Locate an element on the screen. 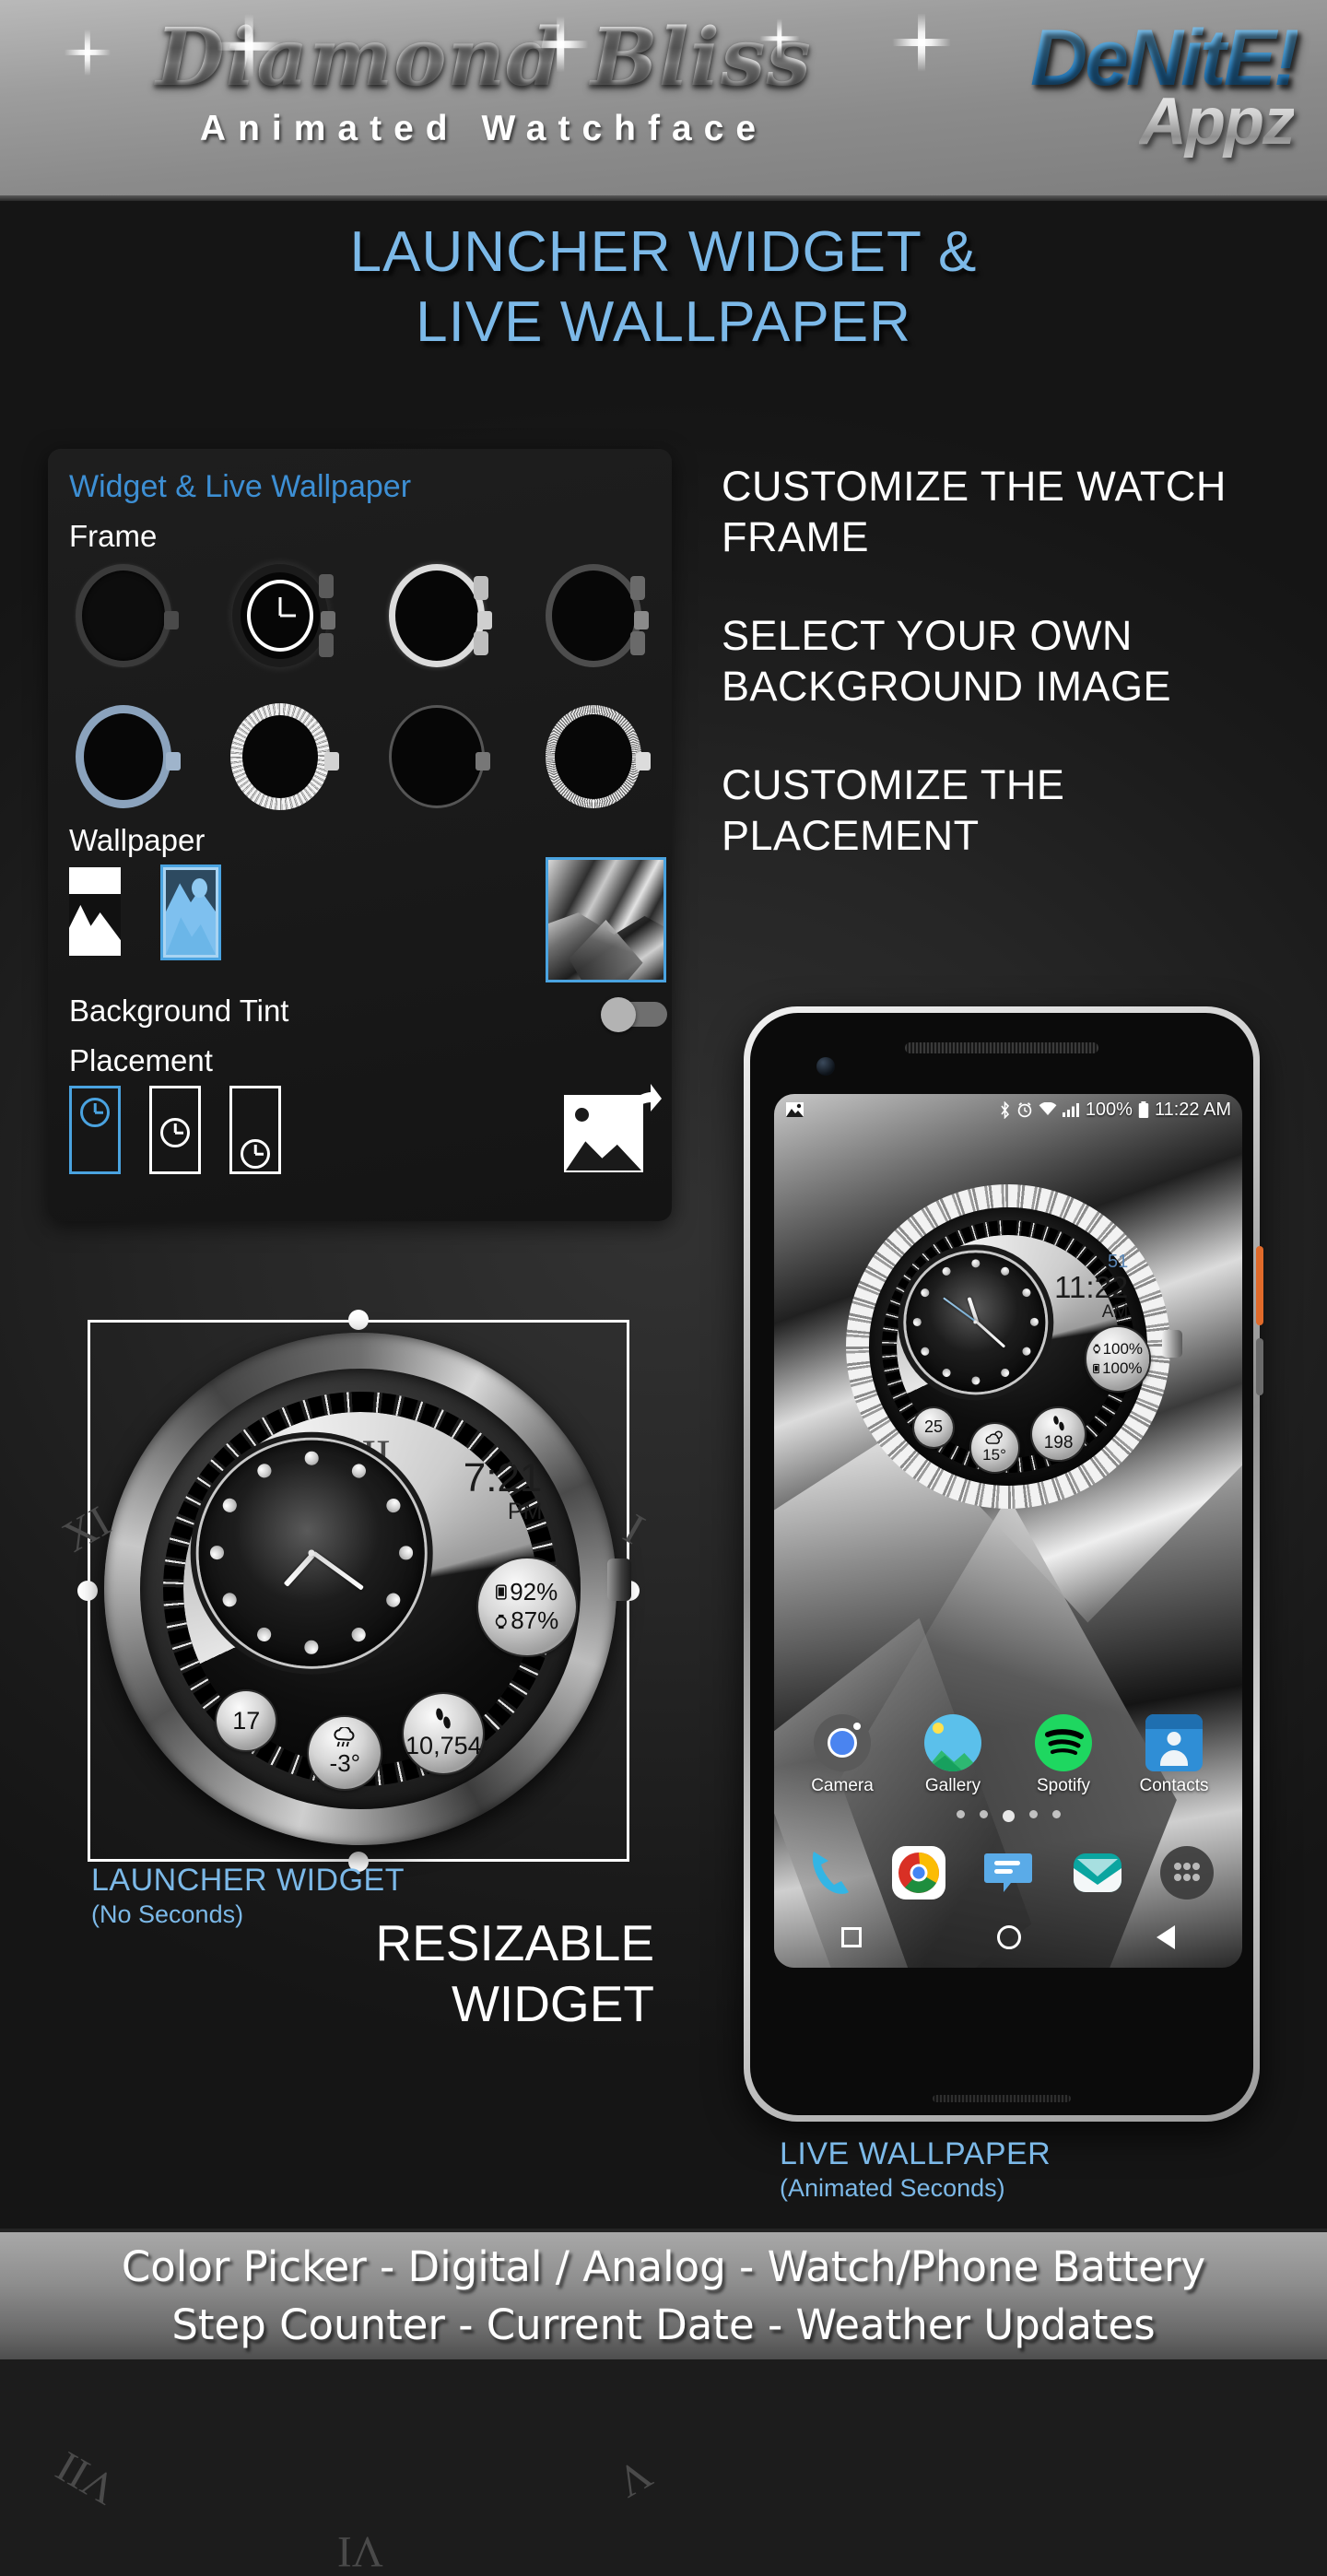  digital-seconds: 51 is located at coordinates (1118, 1261).